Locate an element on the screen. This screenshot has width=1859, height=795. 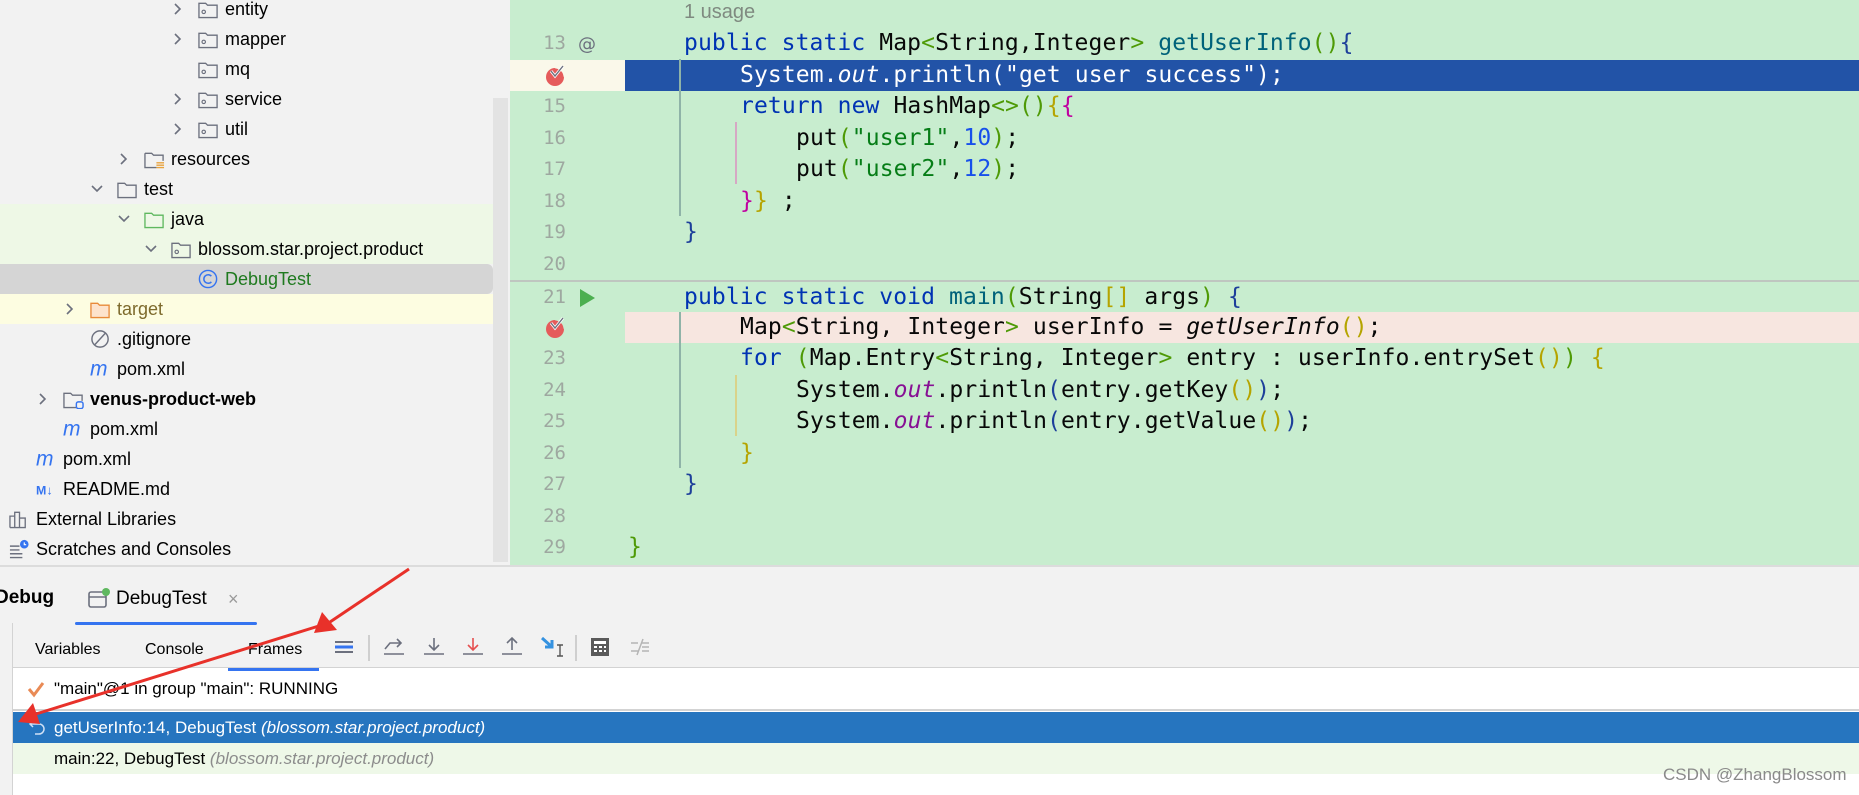
code-line: 29} is located at coordinates (1184, 548).